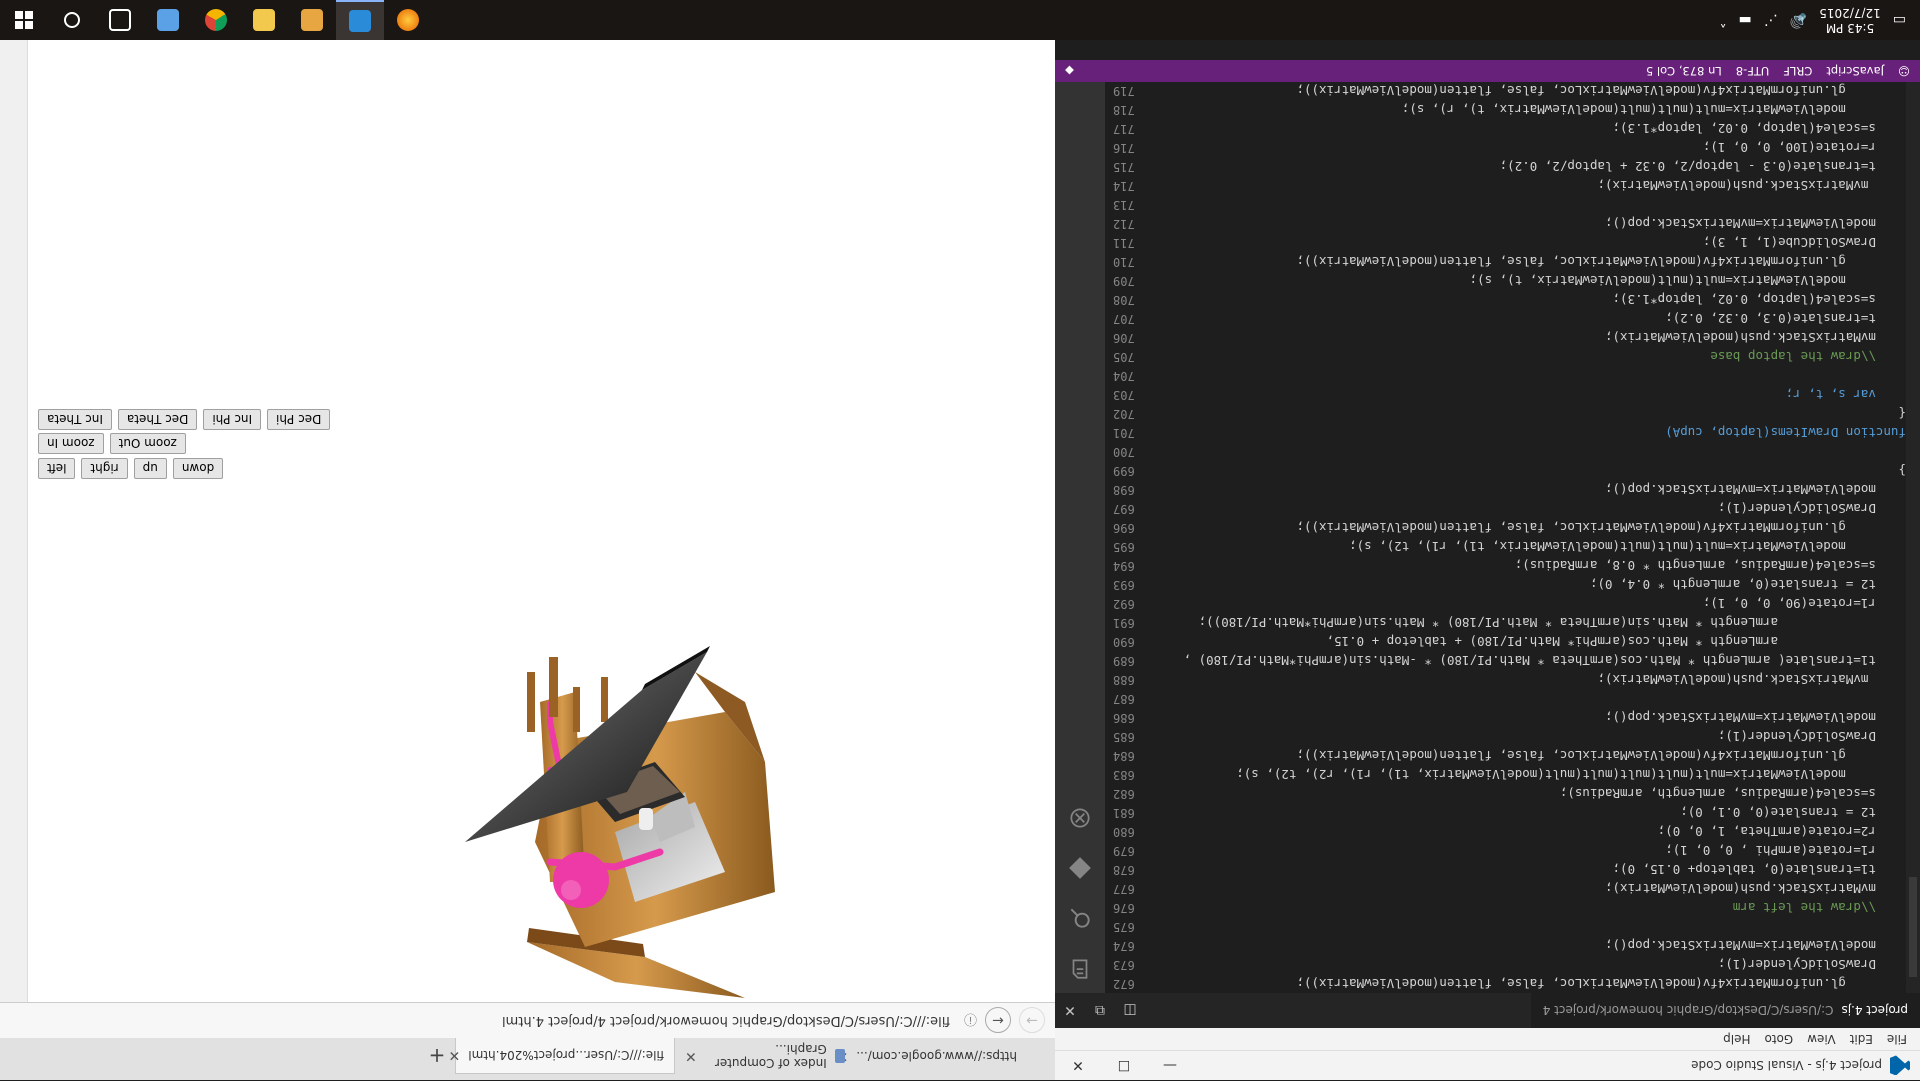  What do you see at coordinates (1080, 868) in the screenshot?
I see `git-icon` at bounding box center [1080, 868].